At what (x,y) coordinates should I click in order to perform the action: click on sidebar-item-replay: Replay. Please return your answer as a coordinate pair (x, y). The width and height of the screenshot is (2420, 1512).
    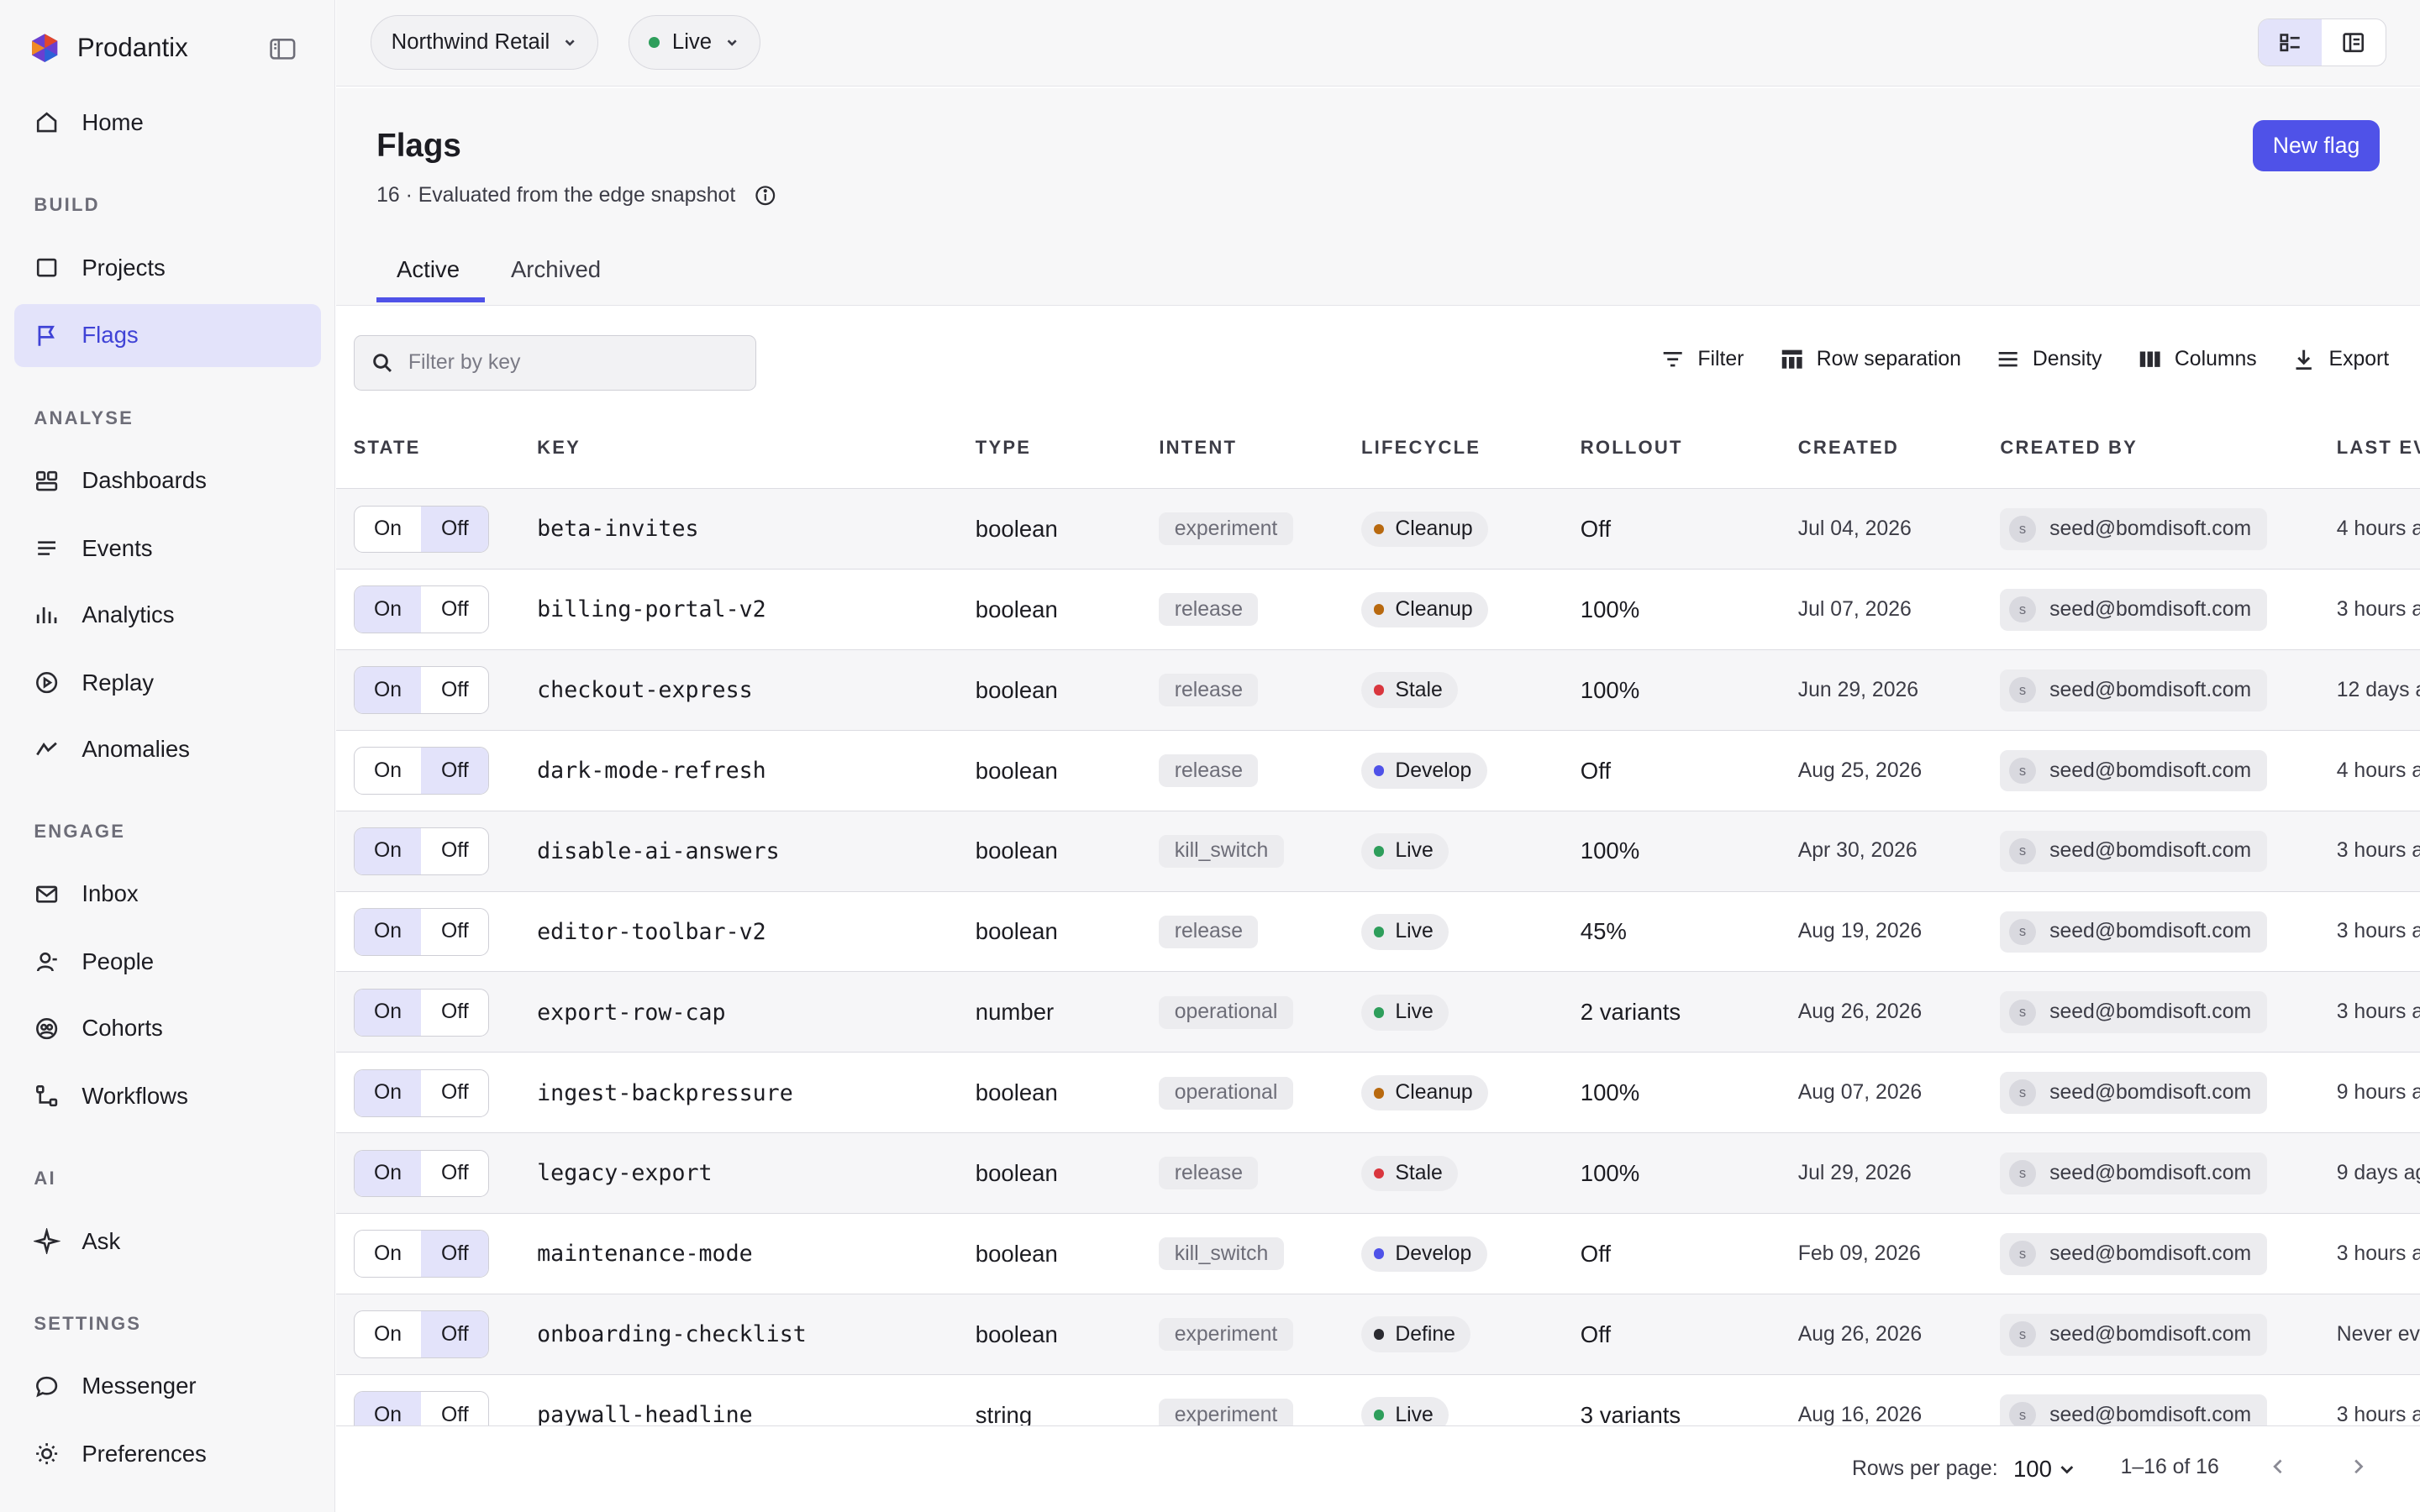
    Looking at the image, I should click on (168, 682).